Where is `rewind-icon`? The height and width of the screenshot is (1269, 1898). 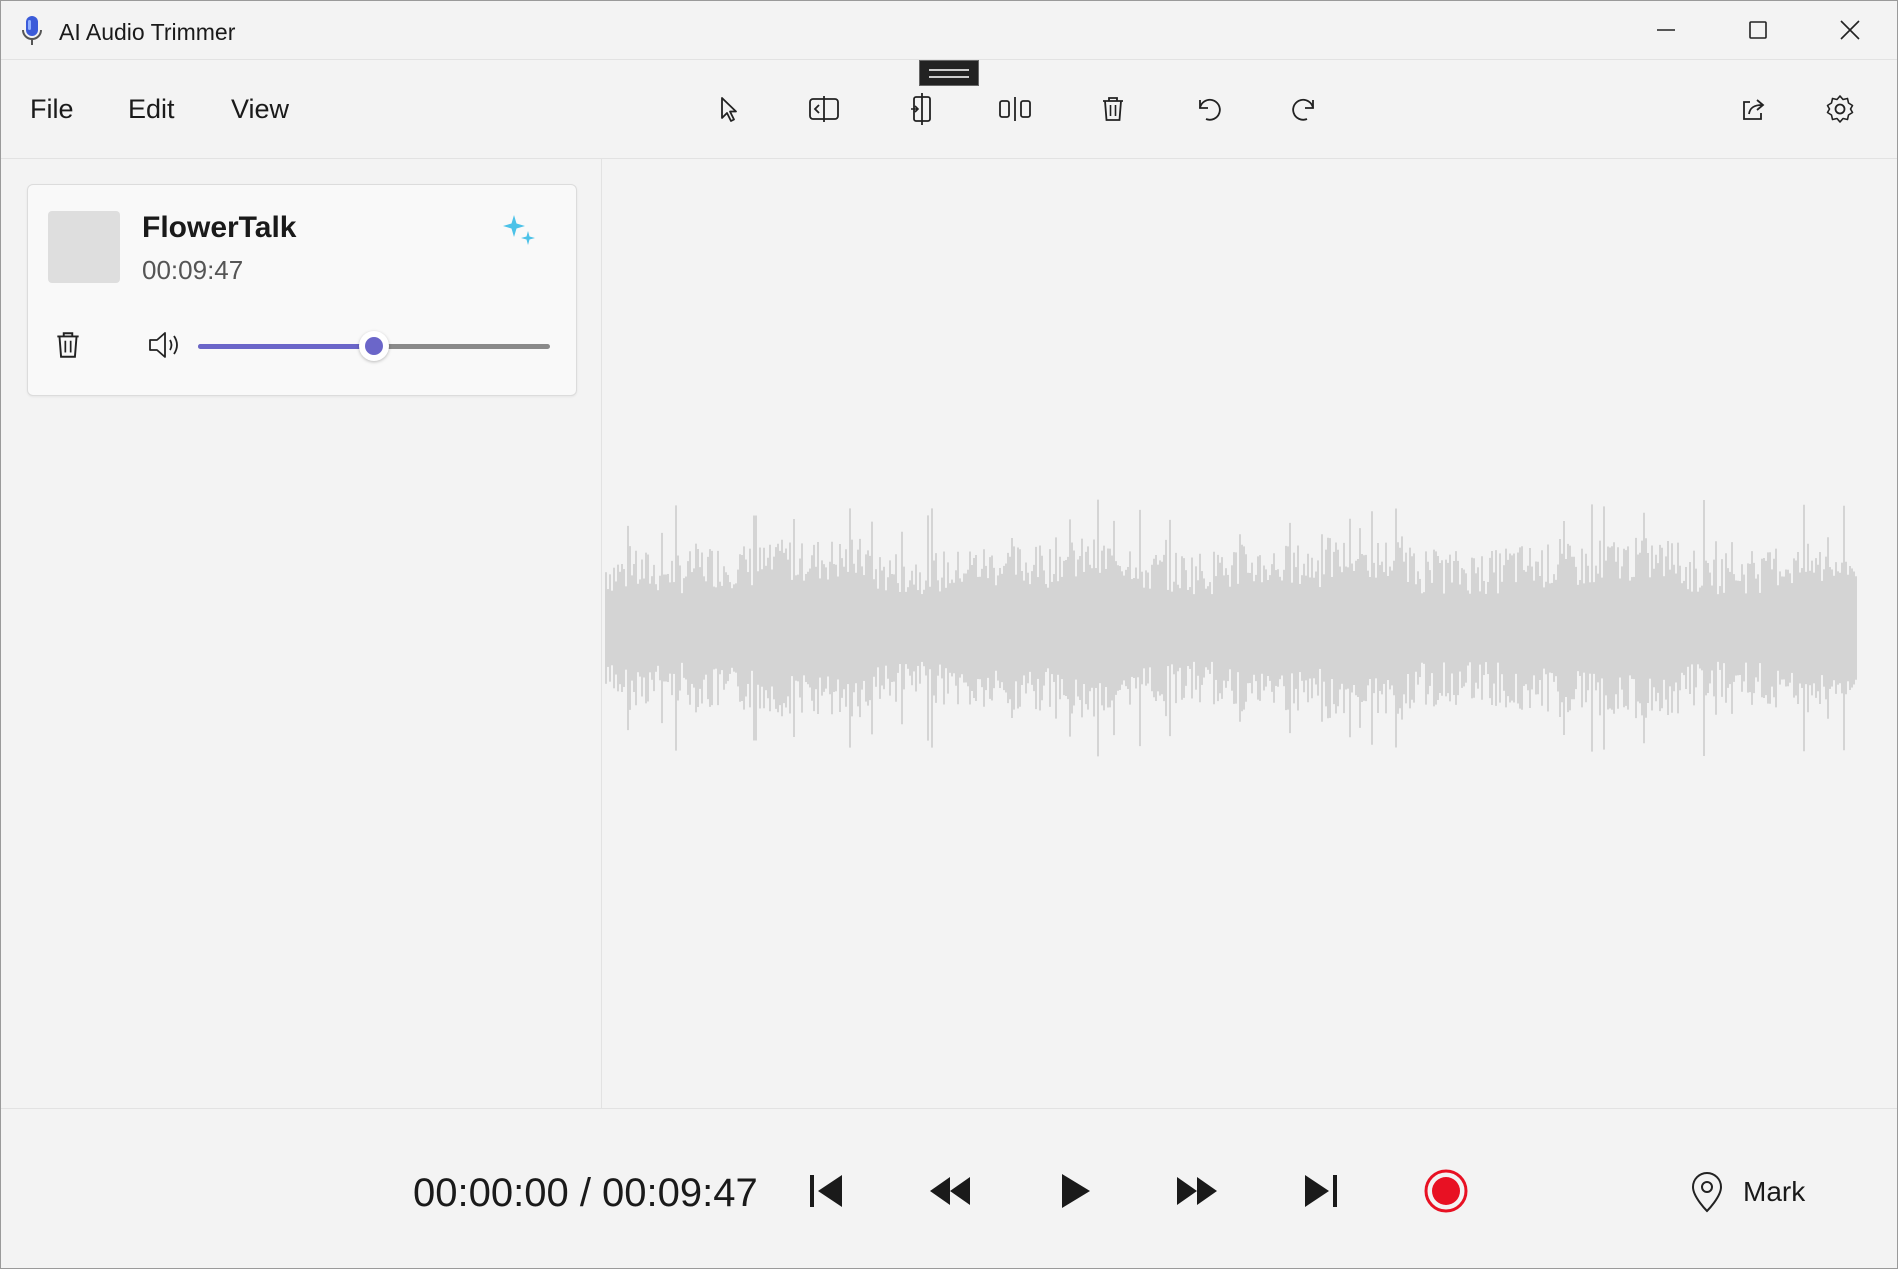 rewind-icon is located at coordinates (950, 1191).